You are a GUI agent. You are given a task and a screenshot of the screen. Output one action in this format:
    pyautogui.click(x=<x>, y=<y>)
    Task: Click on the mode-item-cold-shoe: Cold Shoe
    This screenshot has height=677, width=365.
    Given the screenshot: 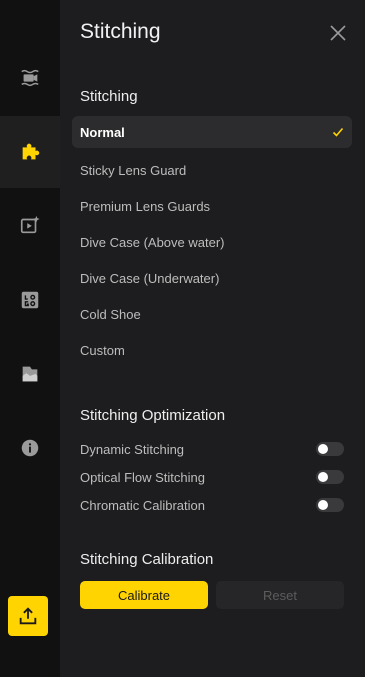 What is the action you would take?
    pyautogui.click(x=212, y=314)
    